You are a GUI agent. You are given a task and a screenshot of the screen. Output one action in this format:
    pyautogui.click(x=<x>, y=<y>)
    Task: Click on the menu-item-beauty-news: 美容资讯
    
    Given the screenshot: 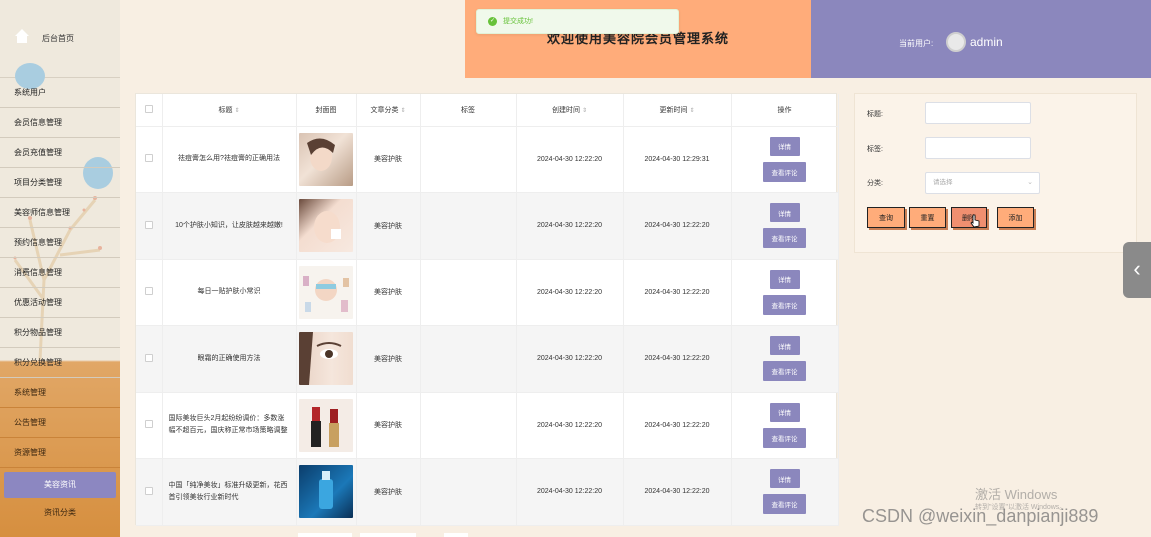 What is the action you would take?
    pyautogui.click(x=60, y=485)
    